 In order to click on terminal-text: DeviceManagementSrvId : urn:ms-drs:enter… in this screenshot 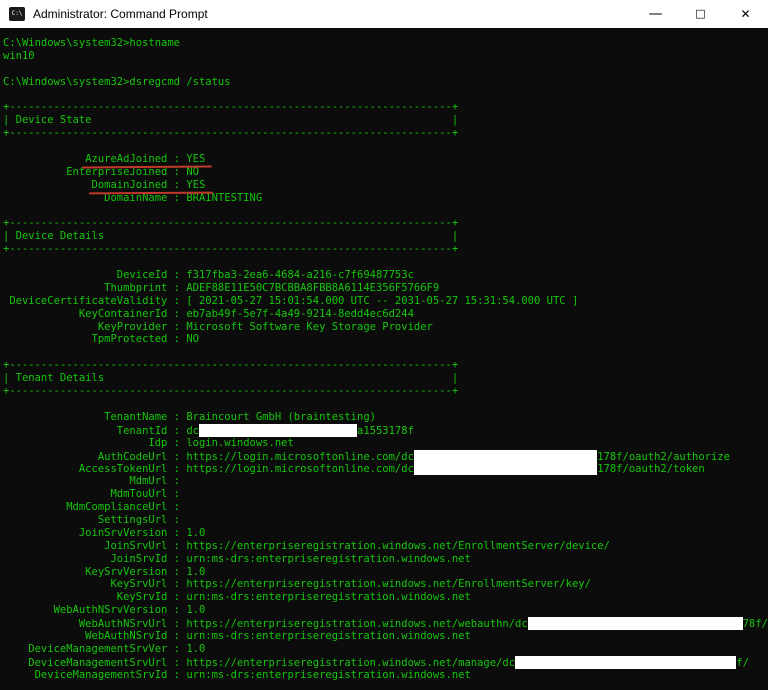, I will do `click(237, 674)`.